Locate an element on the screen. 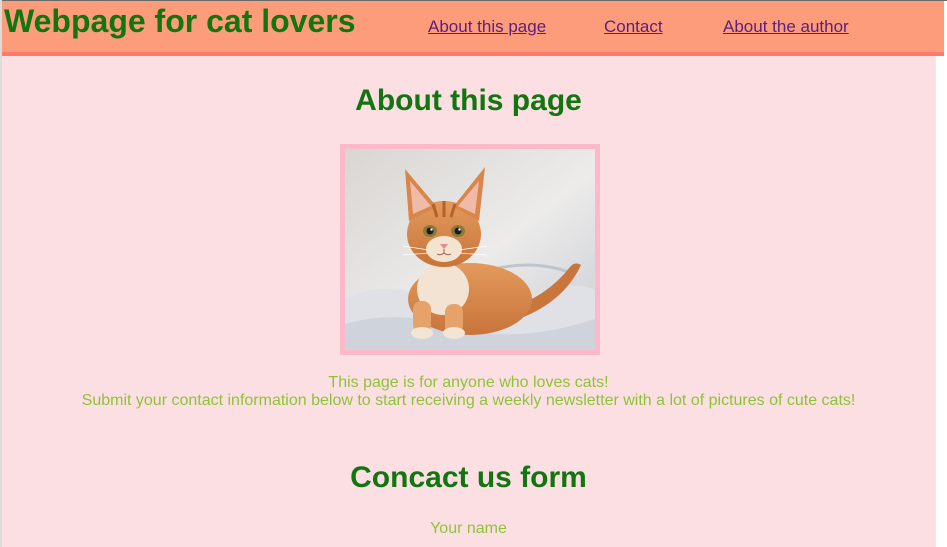 The image size is (947, 547). scrollbar-track is located at coordinates (941, 301).